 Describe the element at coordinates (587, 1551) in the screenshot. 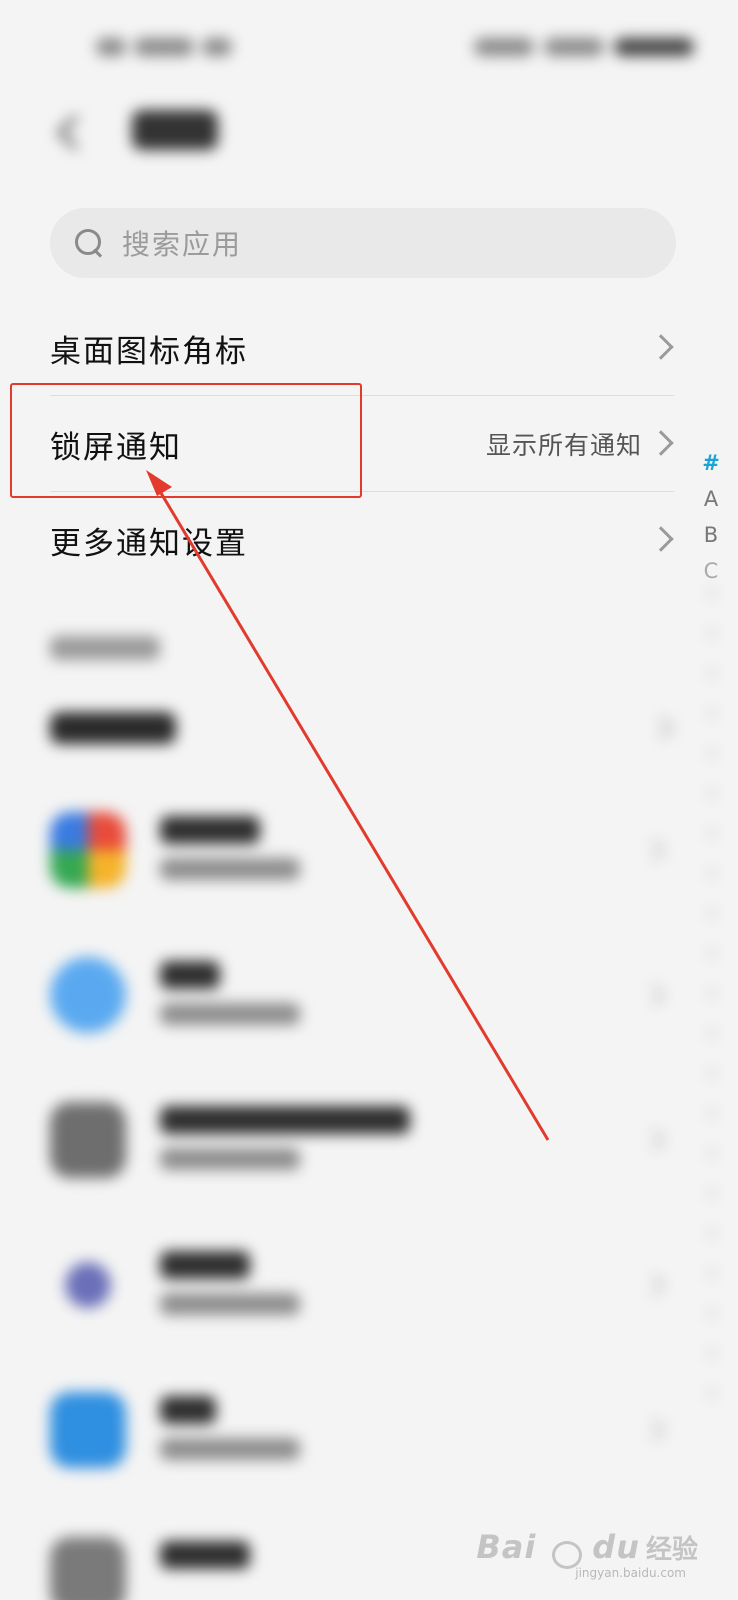

I see `baidu-jingyan-watermark: Bai du 经验 jingyan.baidu.com` at that location.